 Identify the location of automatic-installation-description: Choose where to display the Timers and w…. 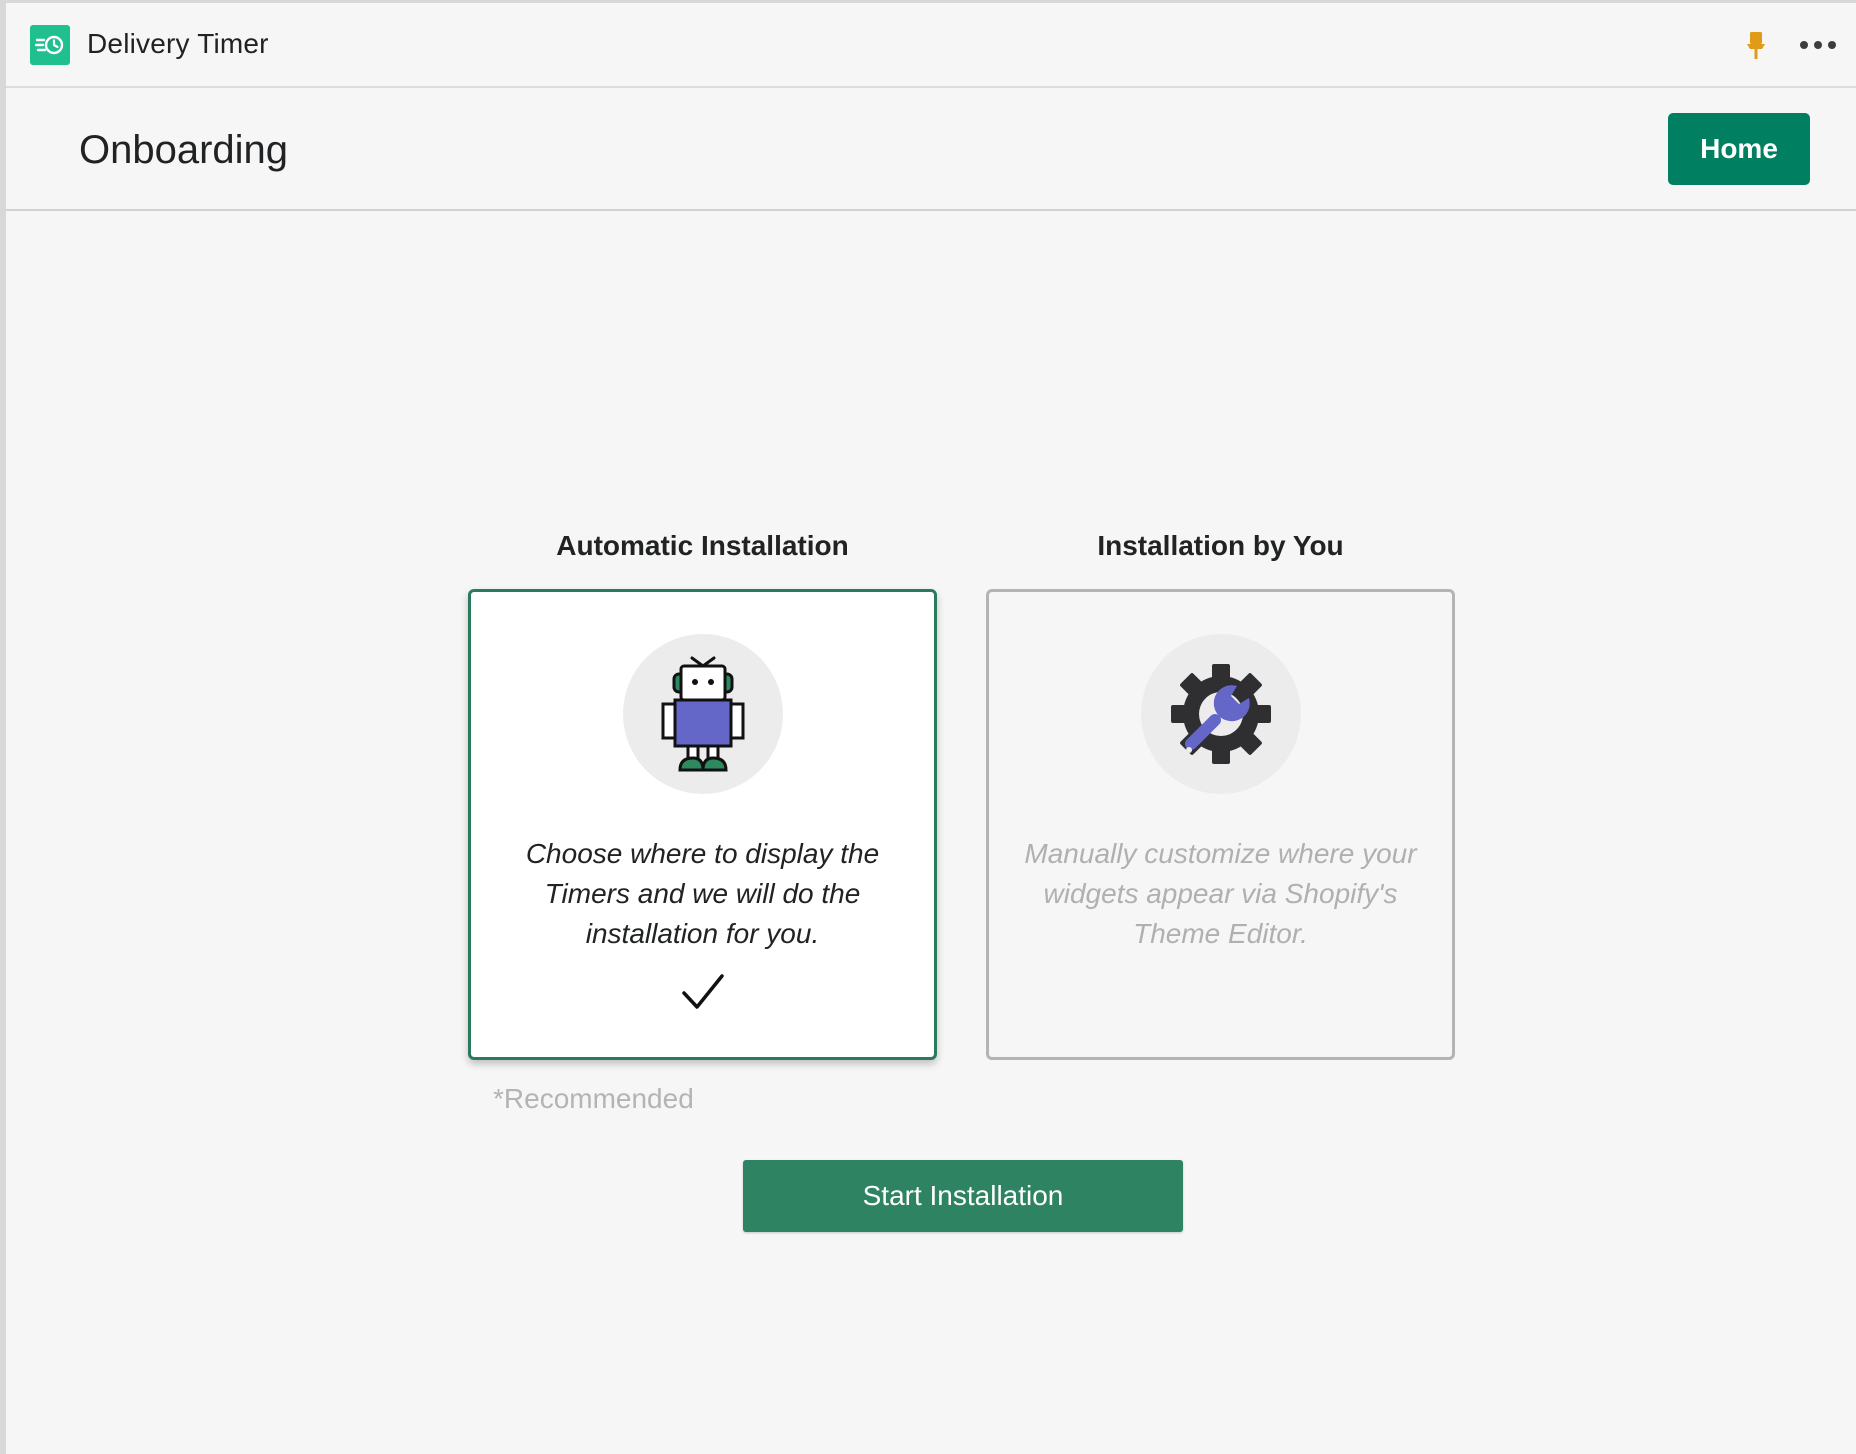
(702, 893).